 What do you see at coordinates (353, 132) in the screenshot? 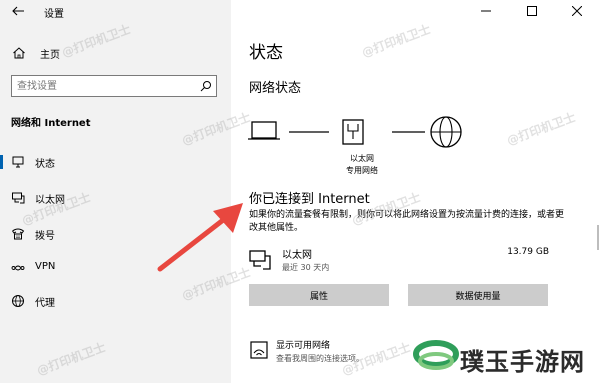
I see `ethernet-port-icon` at bounding box center [353, 132].